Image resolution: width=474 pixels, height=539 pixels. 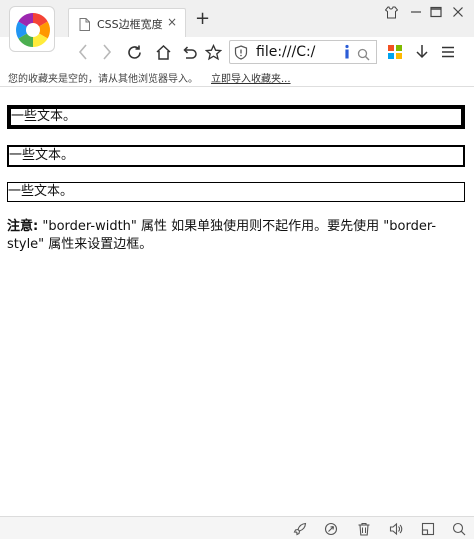 I want to click on forward-icon, so click(x=107, y=52).